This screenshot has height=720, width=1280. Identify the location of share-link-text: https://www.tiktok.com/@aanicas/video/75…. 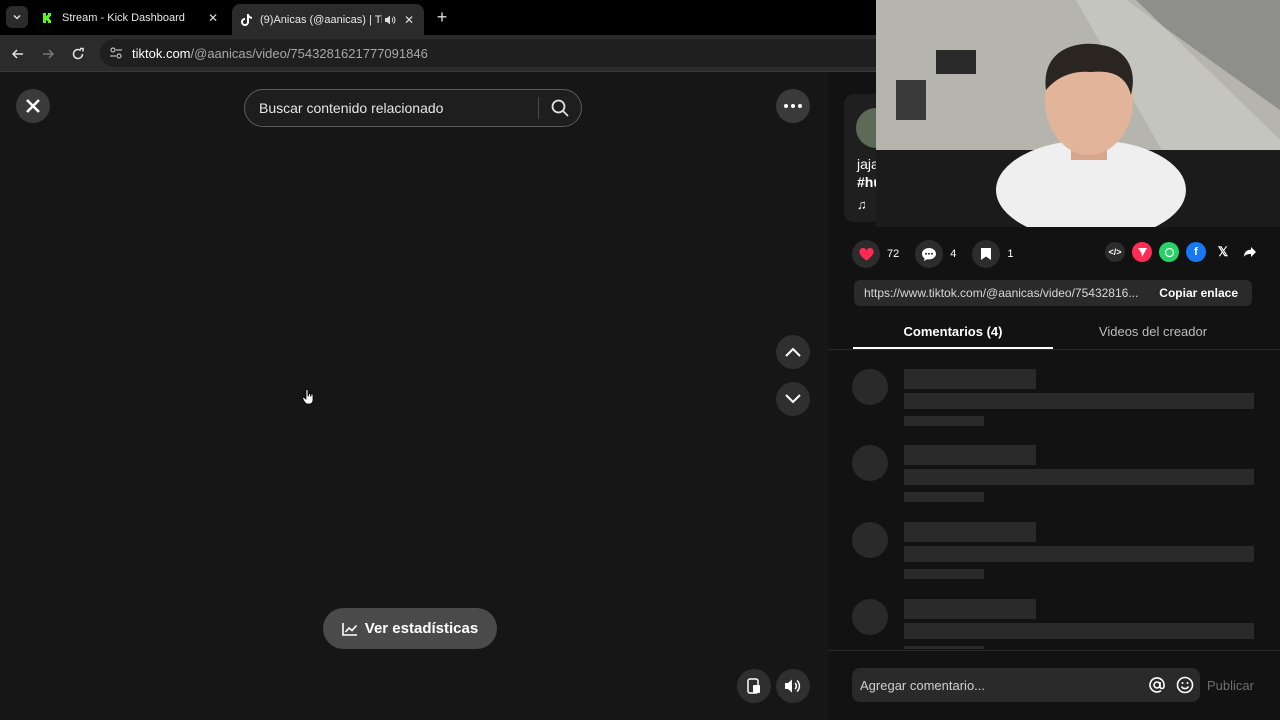
(1001, 293).